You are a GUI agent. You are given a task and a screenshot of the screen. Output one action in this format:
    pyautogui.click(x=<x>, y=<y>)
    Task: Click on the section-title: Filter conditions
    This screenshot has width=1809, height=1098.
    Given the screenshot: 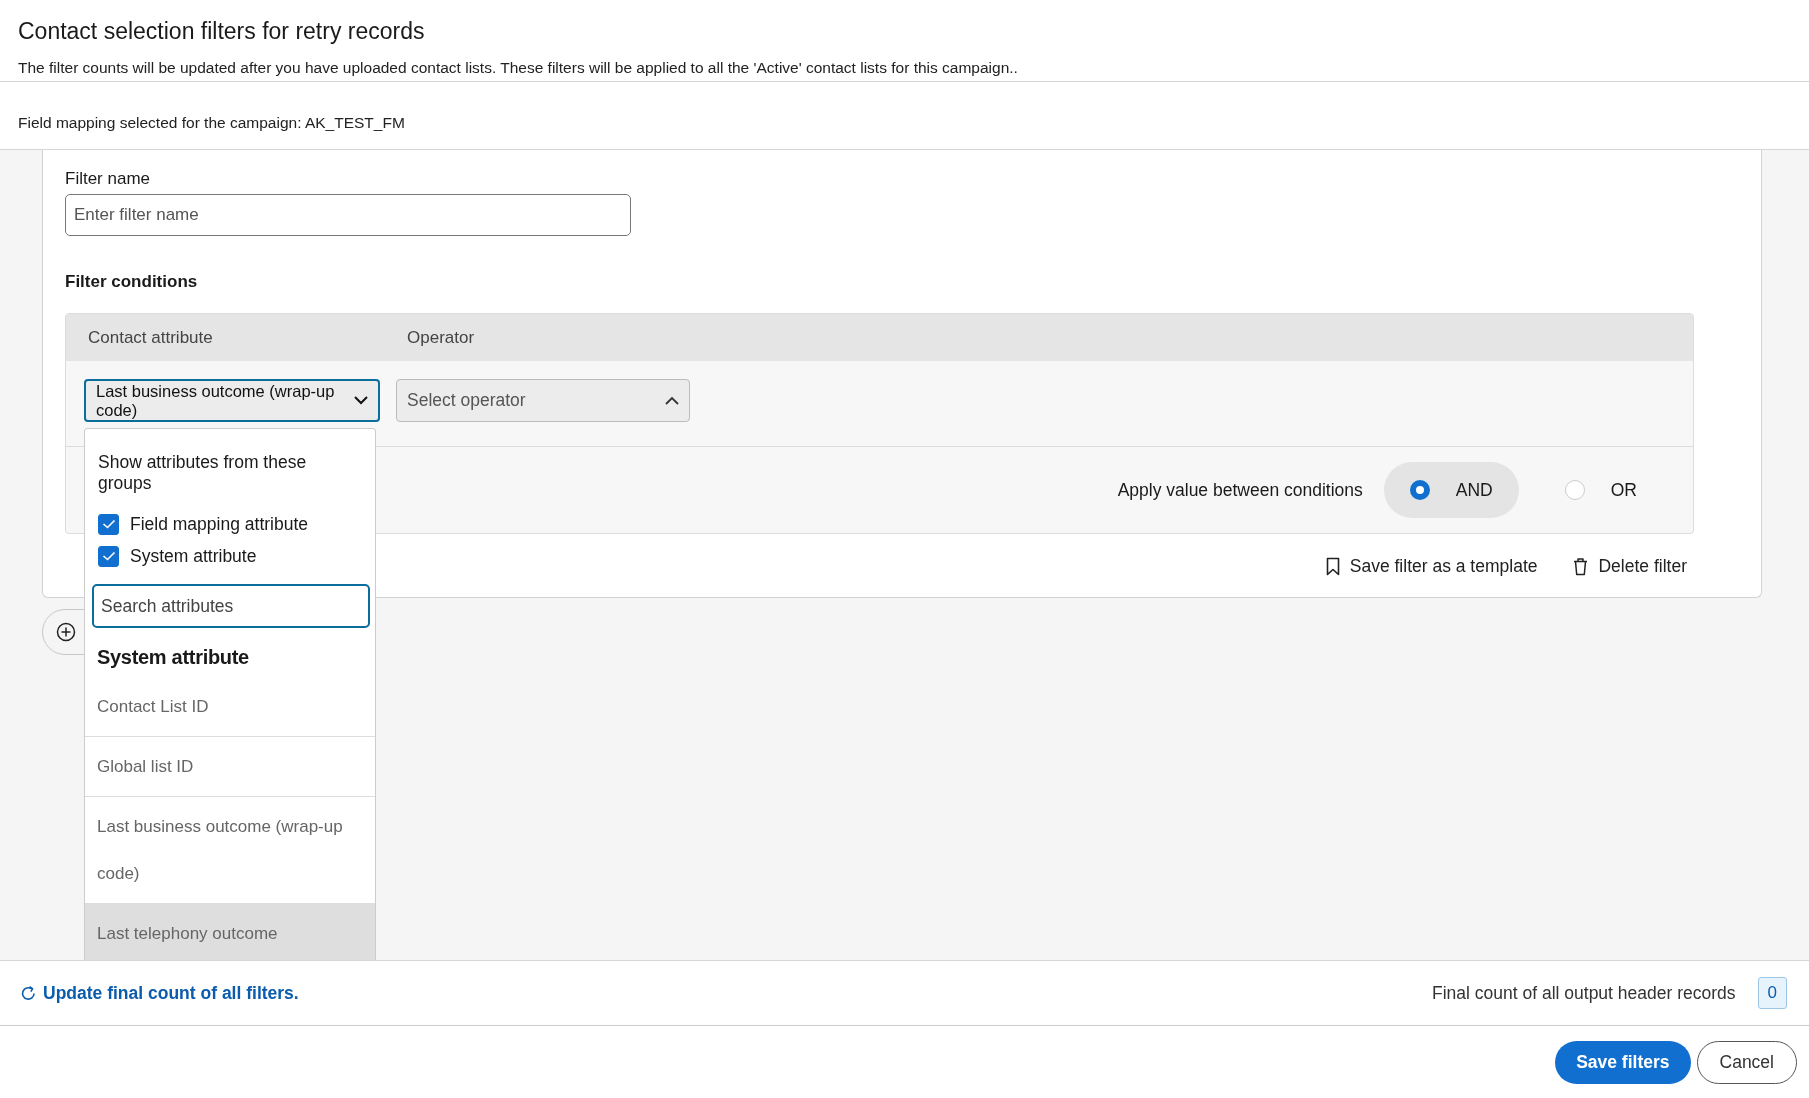 What is the action you would take?
    pyautogui.click(x=132, y=282)
    